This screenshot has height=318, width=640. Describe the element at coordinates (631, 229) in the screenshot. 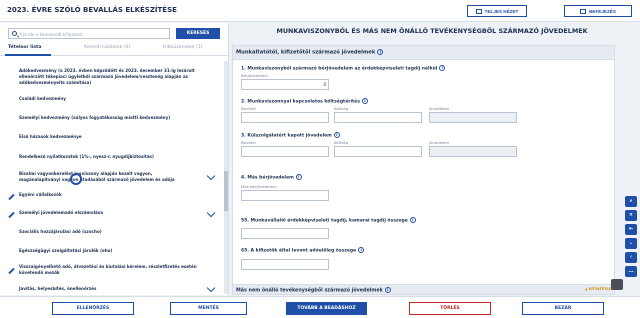

I see `collapse-icon: ⇤` at that location.